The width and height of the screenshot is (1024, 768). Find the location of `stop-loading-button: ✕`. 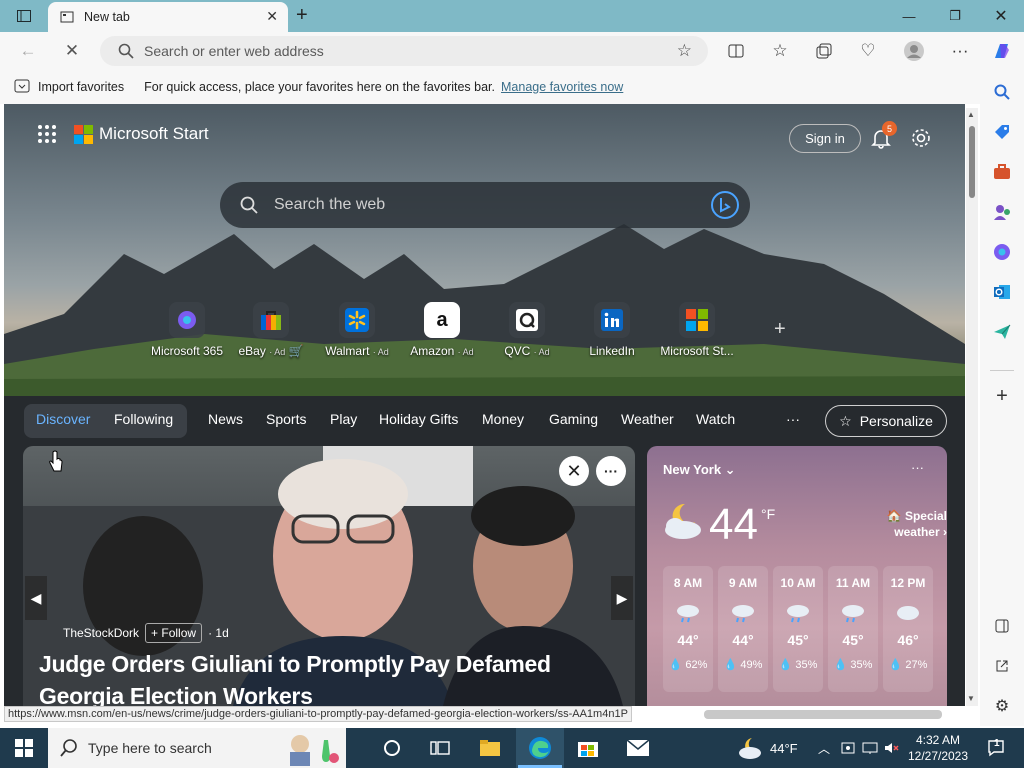

stop-loading-button: ✕ is located at coordinates (72, 51).